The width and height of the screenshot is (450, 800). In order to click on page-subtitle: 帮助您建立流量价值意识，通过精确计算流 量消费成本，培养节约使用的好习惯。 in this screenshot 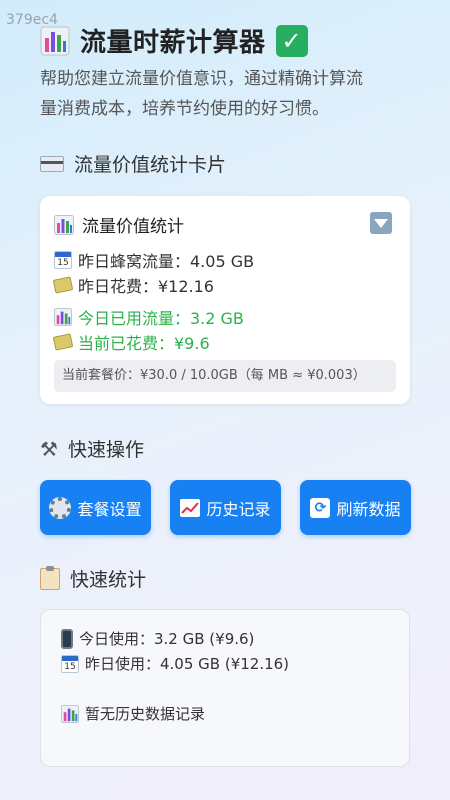, I will do `click(230, 94)`.